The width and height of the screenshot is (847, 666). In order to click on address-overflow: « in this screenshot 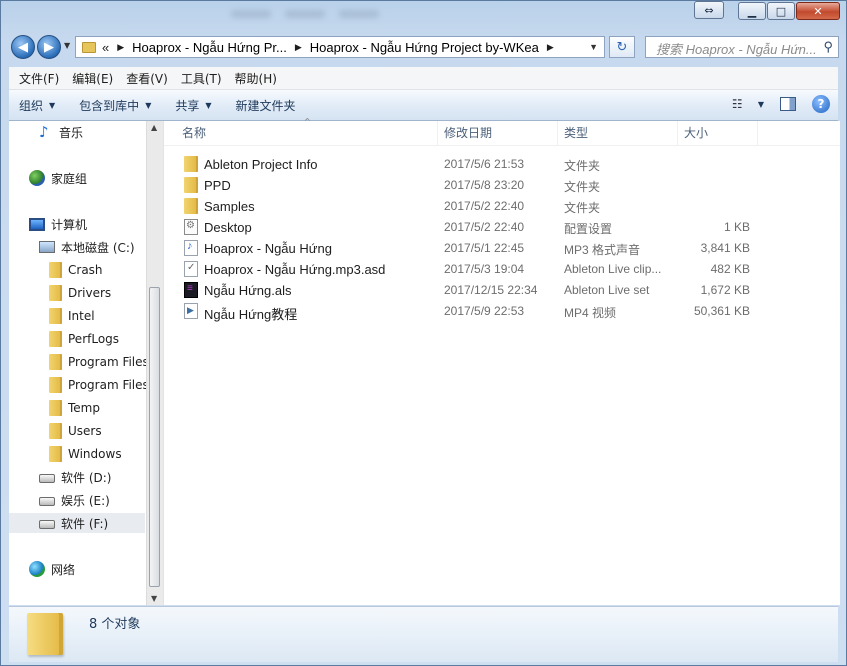, I will do `click(105, 47)`.